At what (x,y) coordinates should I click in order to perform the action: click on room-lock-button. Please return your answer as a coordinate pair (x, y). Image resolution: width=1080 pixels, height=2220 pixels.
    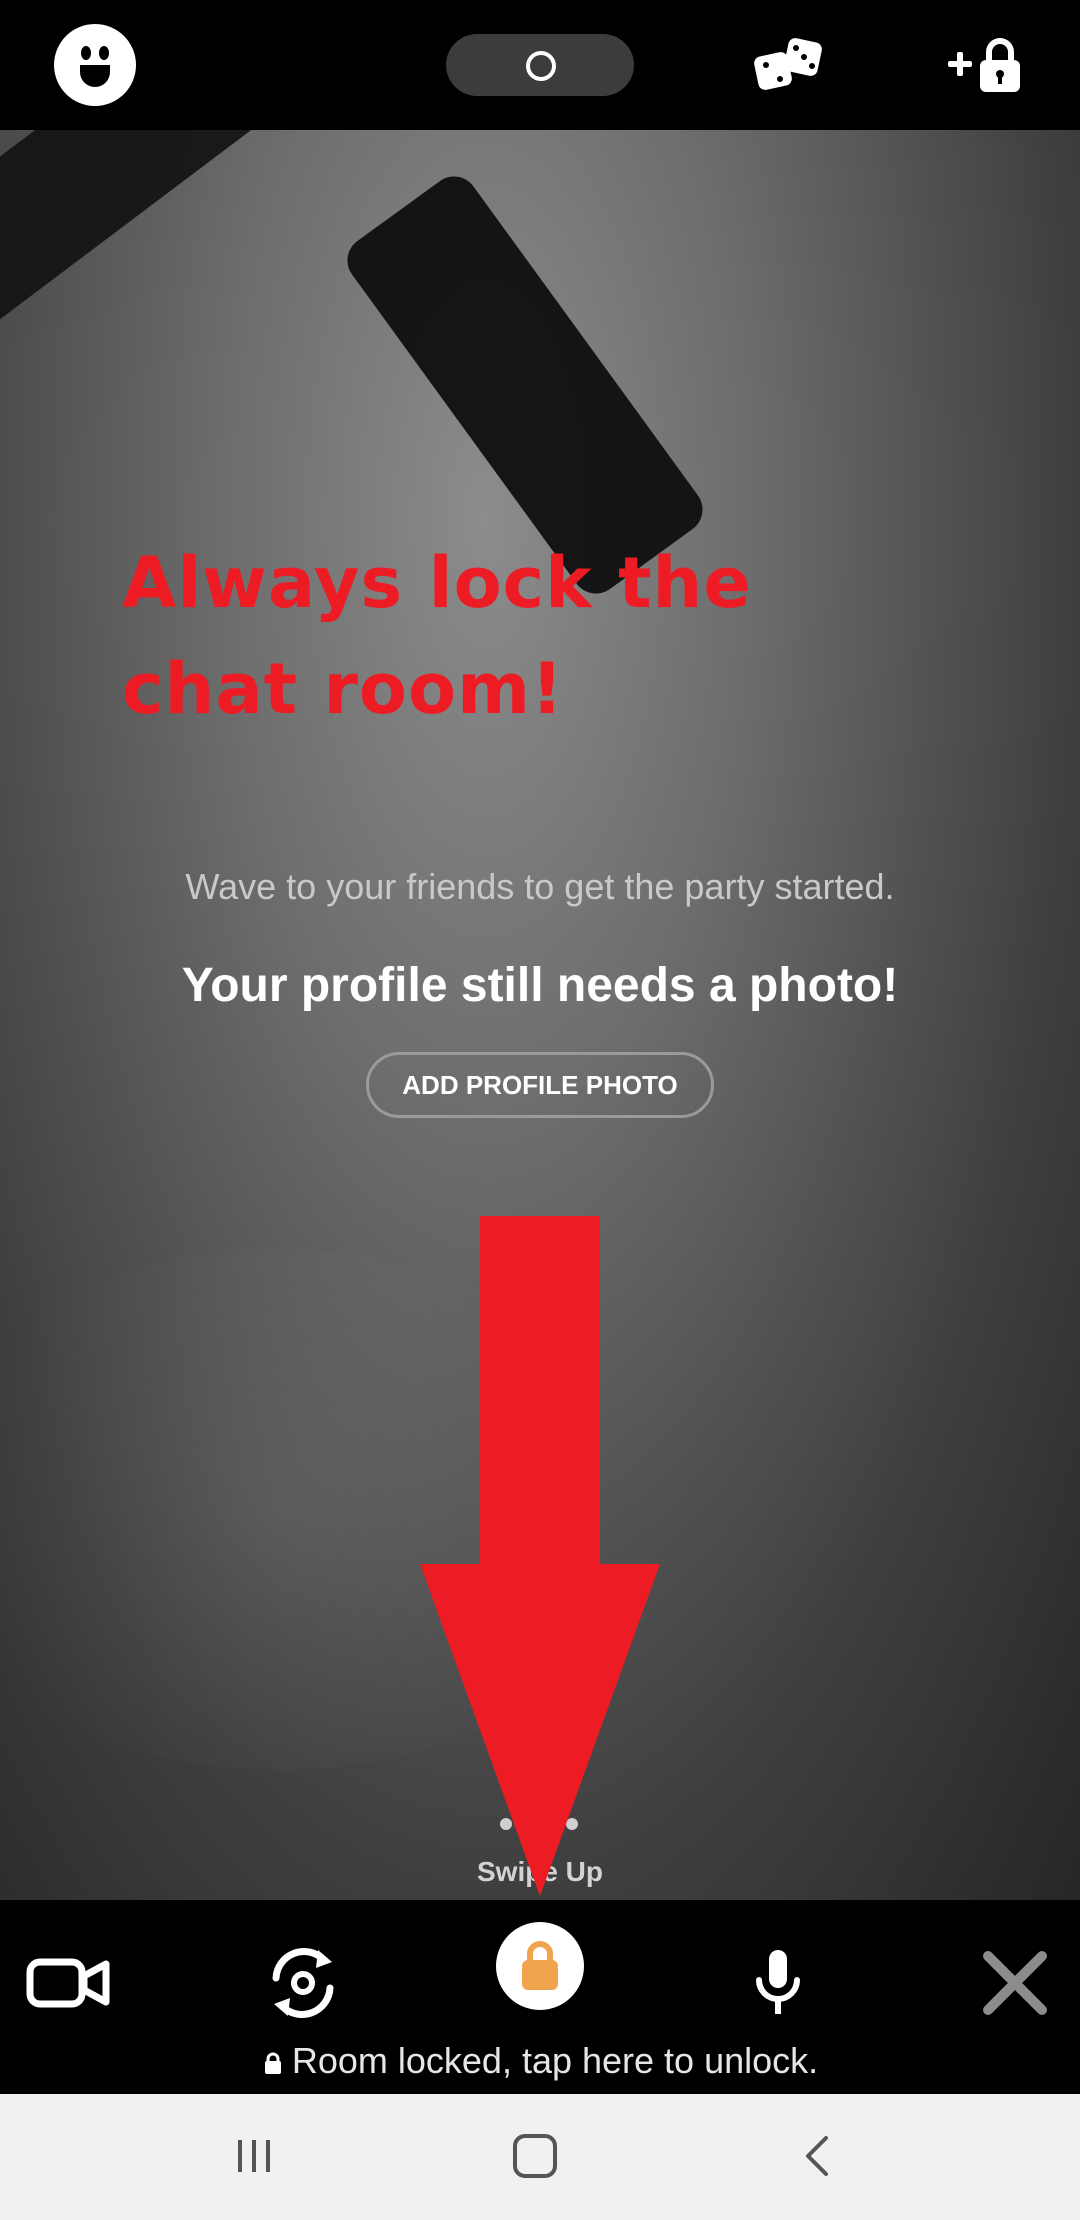
    Looking at the image, I should click on (540, 1966).